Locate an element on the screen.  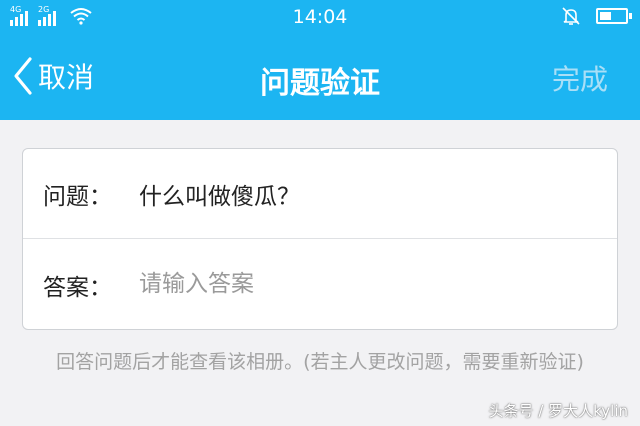
battery-icon is located at coordinates (614, 16).